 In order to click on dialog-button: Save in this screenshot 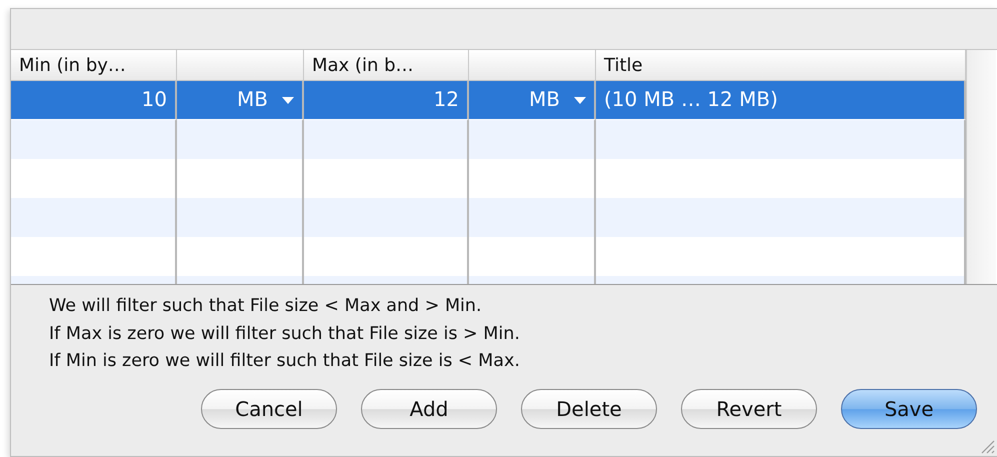, I will do `click(909, 408)`.